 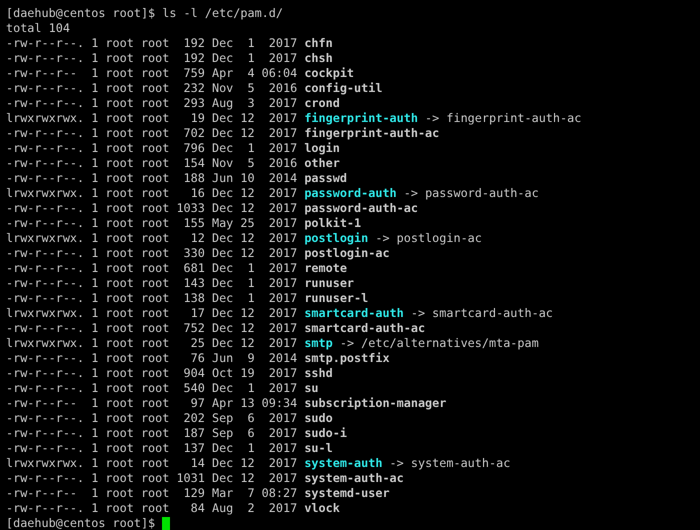 What do you see at coordinates (322, 148) in the screenshot?
I see `file-name: login` at bounding box center [322, 148].